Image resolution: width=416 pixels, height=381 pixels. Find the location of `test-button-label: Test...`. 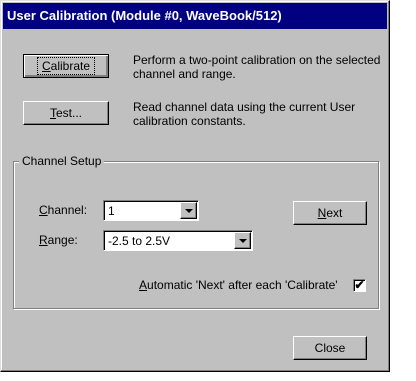

test-button-label: Test... is located at coordinates (65, 113).